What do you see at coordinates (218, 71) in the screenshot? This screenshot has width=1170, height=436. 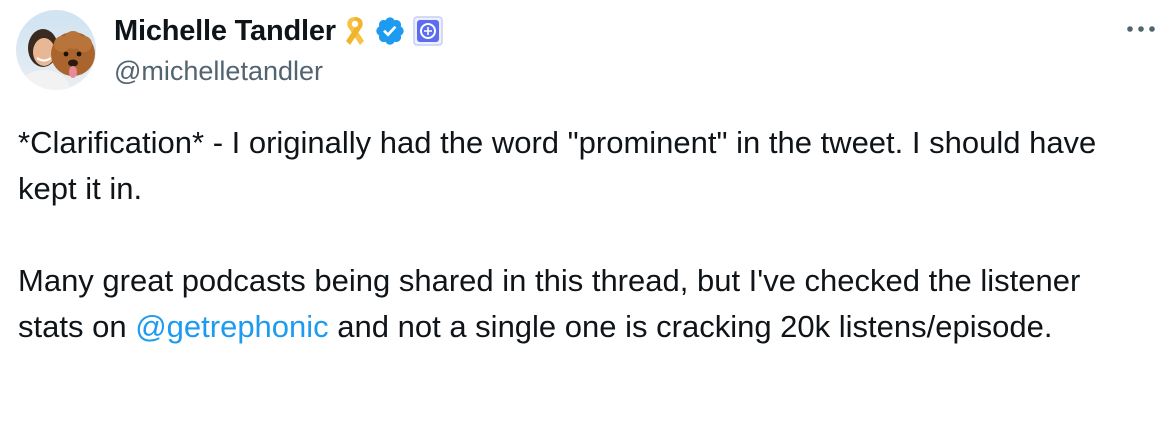 I see `author-handle: @michelletandler` at bounding box center [218, 71].